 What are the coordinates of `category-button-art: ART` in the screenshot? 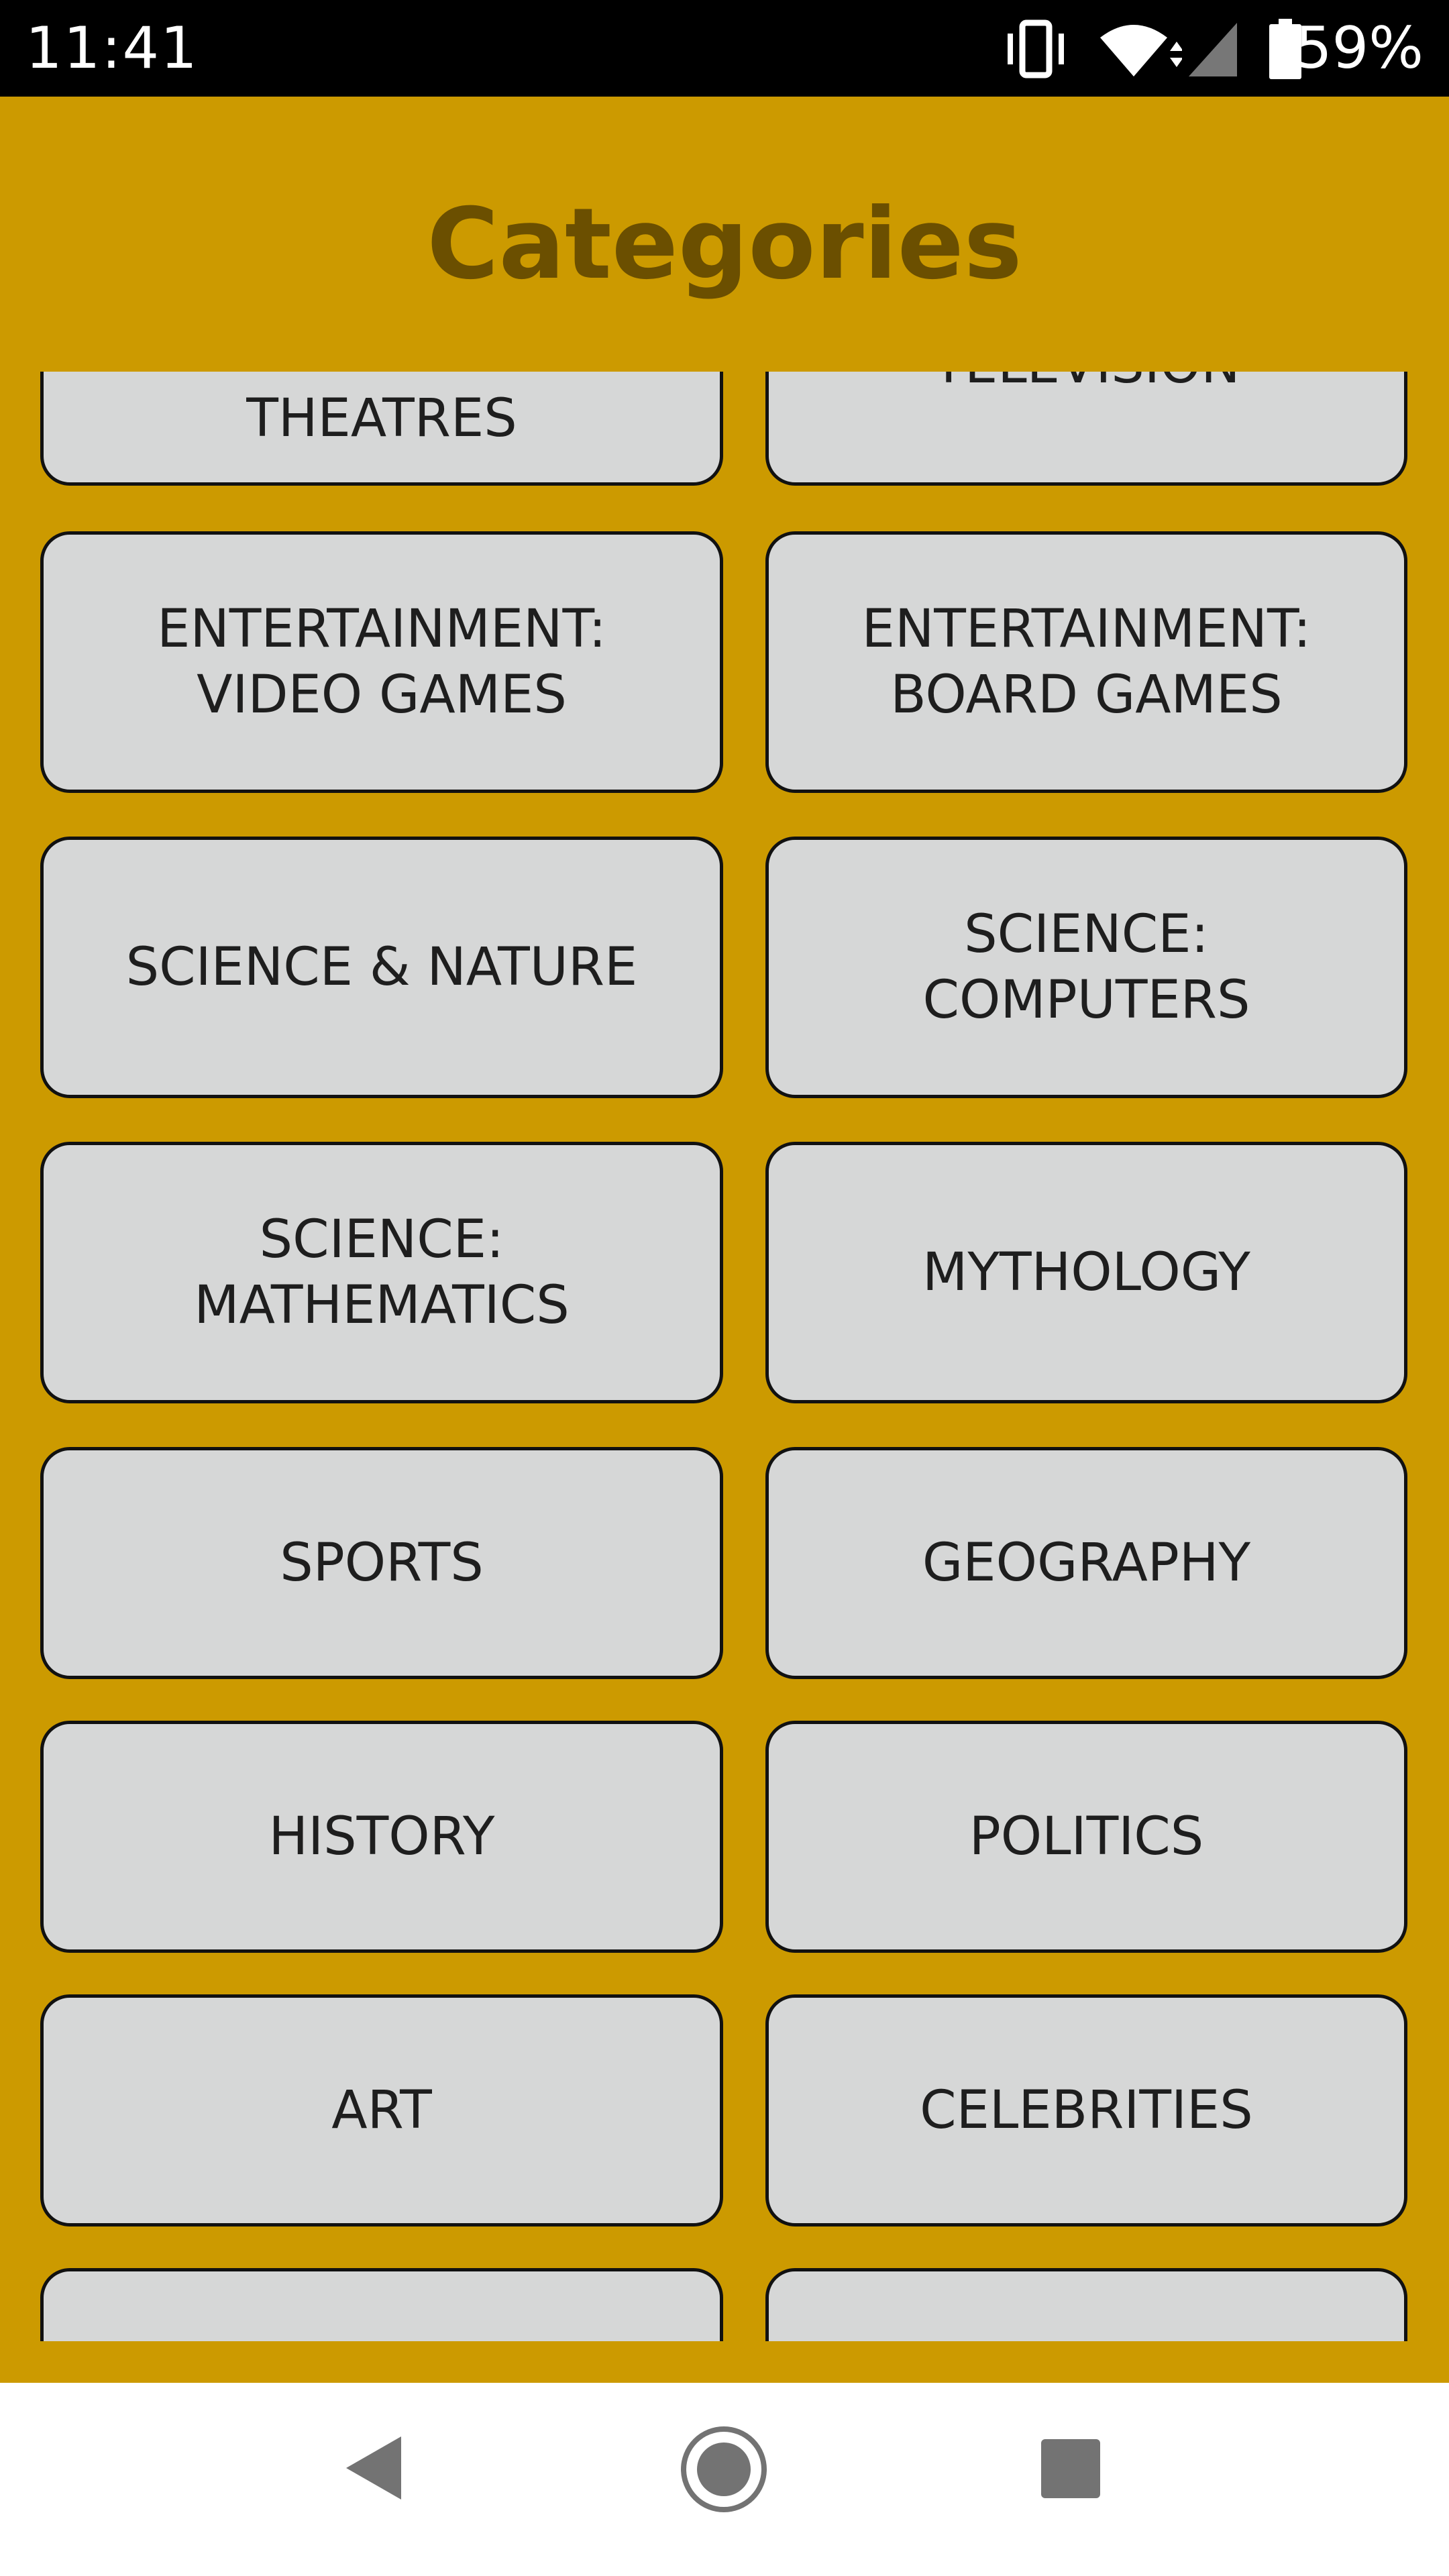 It's located at (381, 2110).